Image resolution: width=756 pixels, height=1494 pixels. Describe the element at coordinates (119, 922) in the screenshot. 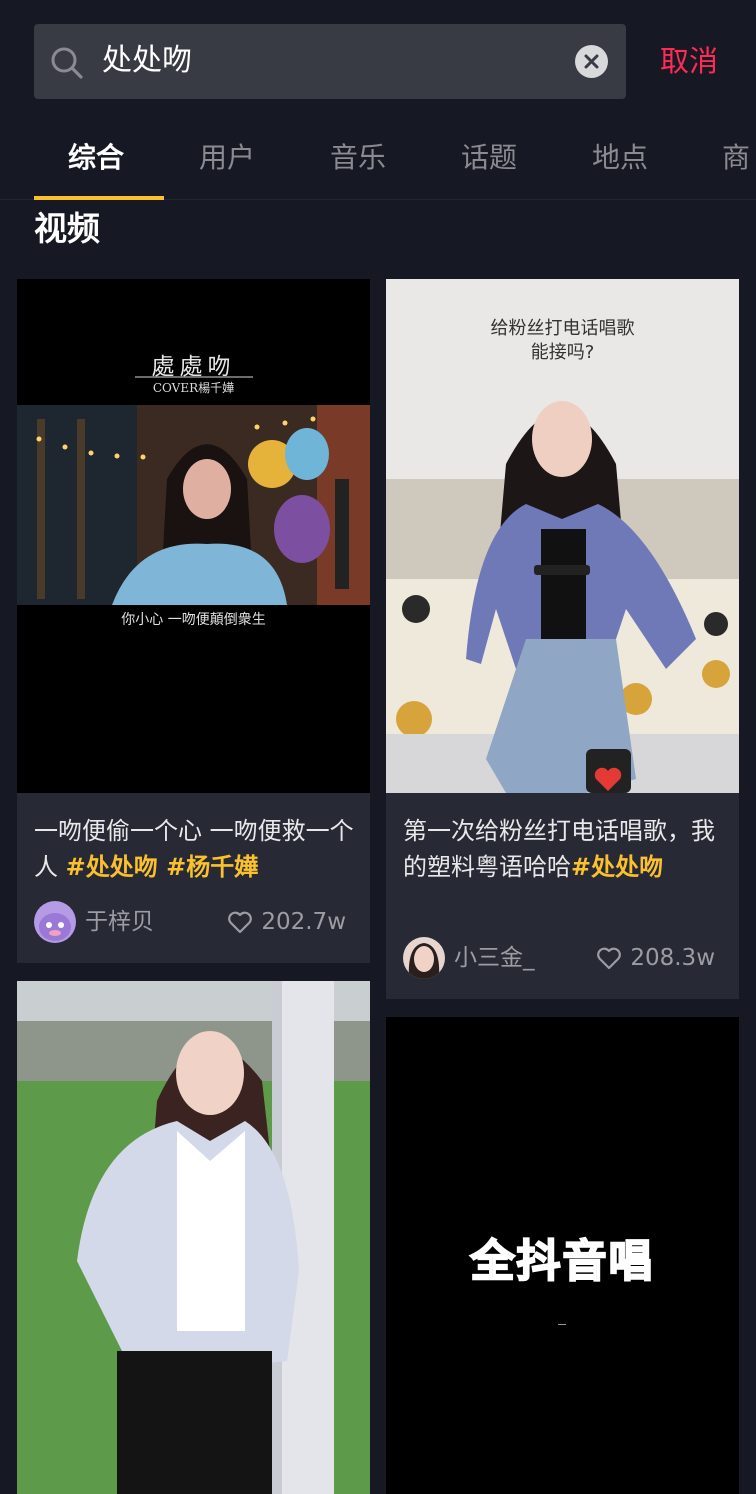

I see `author-name: 于梓贝` at that location.